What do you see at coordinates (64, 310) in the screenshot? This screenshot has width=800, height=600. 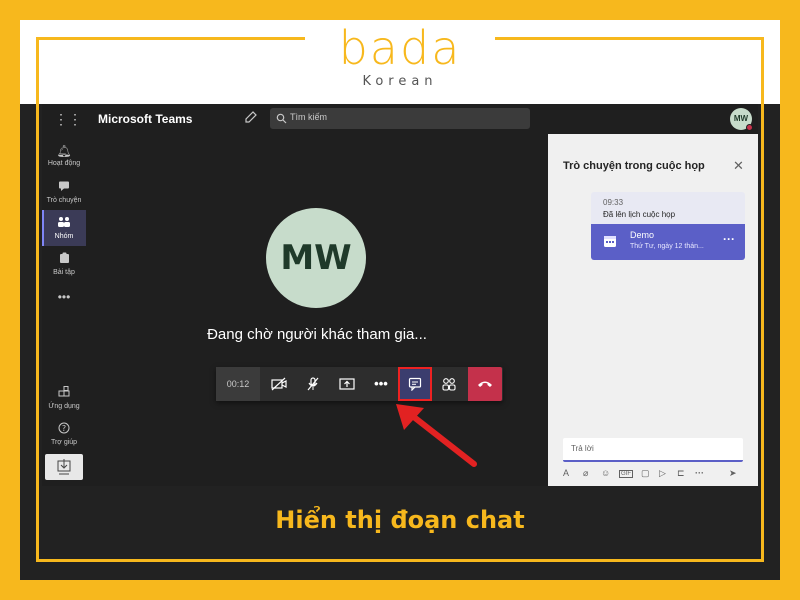 I see `app-rail: 🔔︎ Hoạt động Trò chuyện Nhóm Bài tập •••` at bounding box center [64, 310].